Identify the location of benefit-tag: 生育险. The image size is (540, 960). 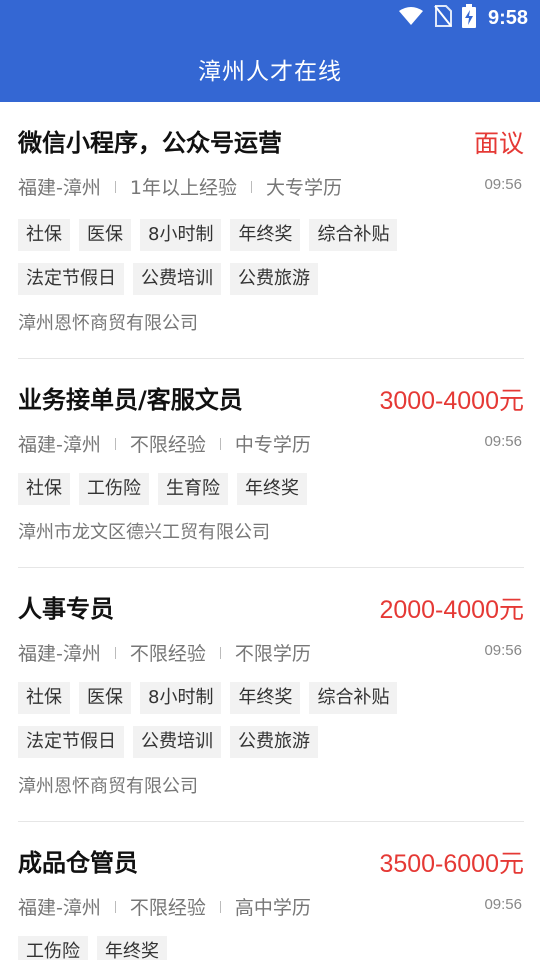
(193, 489).